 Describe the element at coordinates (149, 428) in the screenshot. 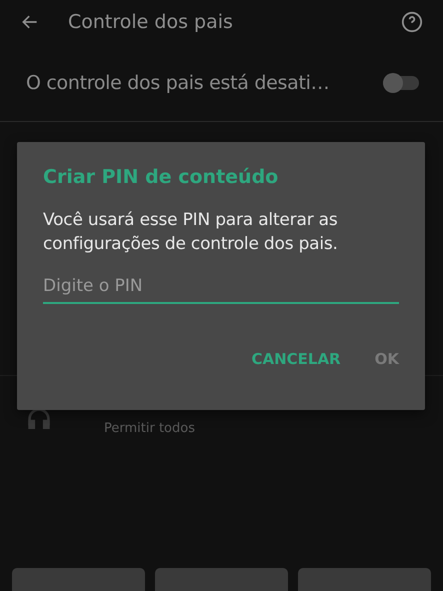

I see `item-subtitle: Permitir todos` at that location.